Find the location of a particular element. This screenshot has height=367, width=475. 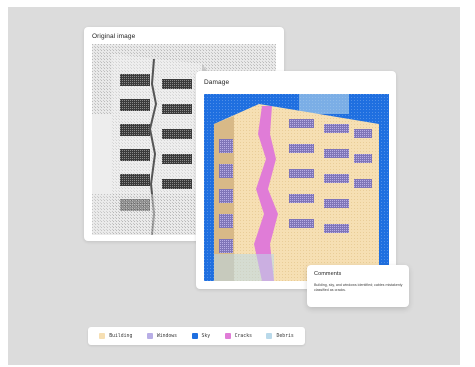

legend-swatch-windows is located at coordinates (149, 336).